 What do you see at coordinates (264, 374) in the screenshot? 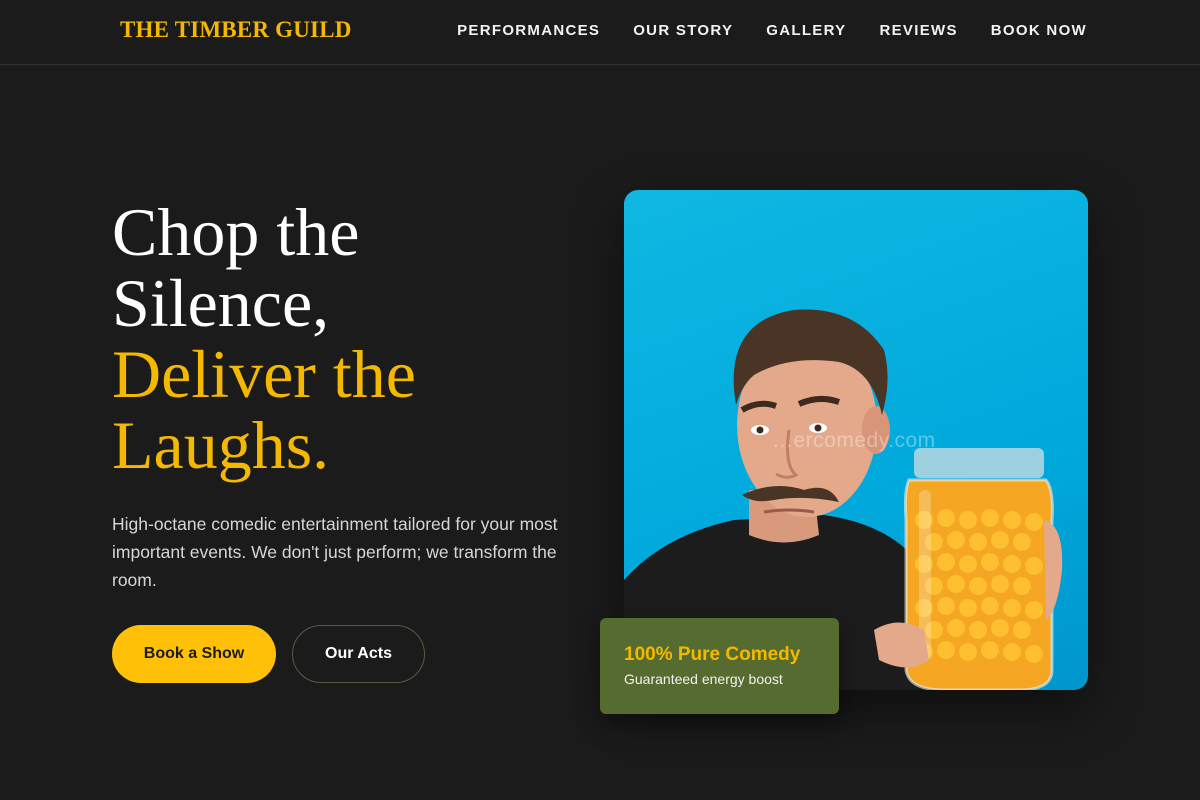
I see `headline-accent-line-1: Deliver the` at bounding box center [264, 374].